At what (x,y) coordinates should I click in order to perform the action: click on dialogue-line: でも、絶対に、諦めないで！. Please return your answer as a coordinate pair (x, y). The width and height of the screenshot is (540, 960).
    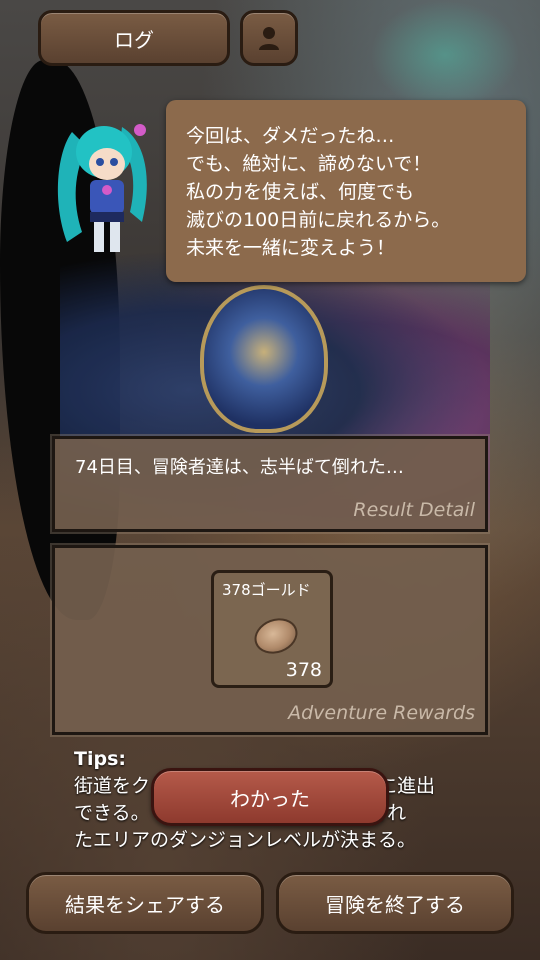
    Looking at the image, I should click on (309, 164).